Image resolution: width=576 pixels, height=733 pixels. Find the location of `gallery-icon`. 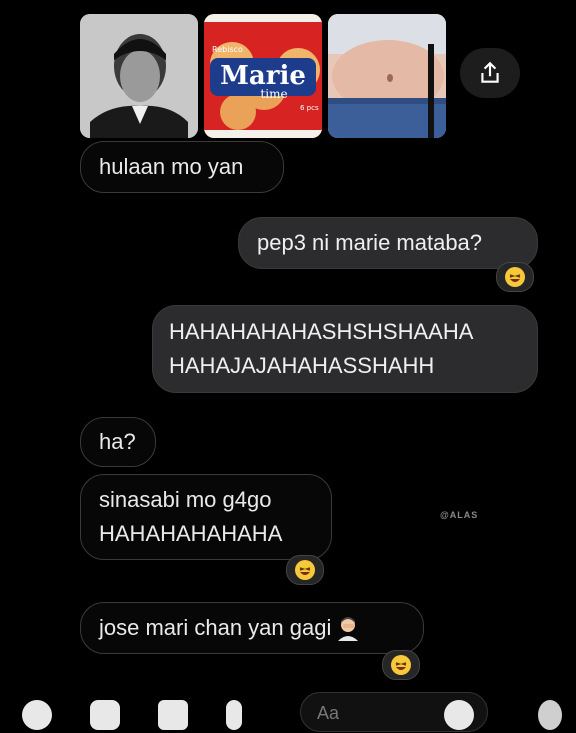

gallery-icon is located at coordinates (173, 715).